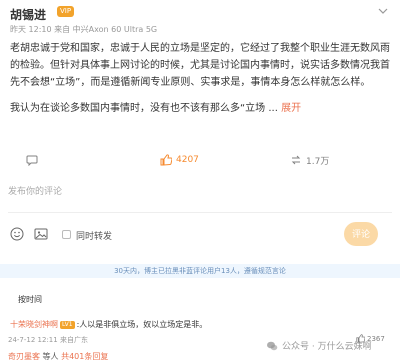 The image size is (400, 362). What do you see at coordinates (200, 160) in the screenshot?
I see `post-actions: 4207 1.7万` at bounding box center [200, 160].